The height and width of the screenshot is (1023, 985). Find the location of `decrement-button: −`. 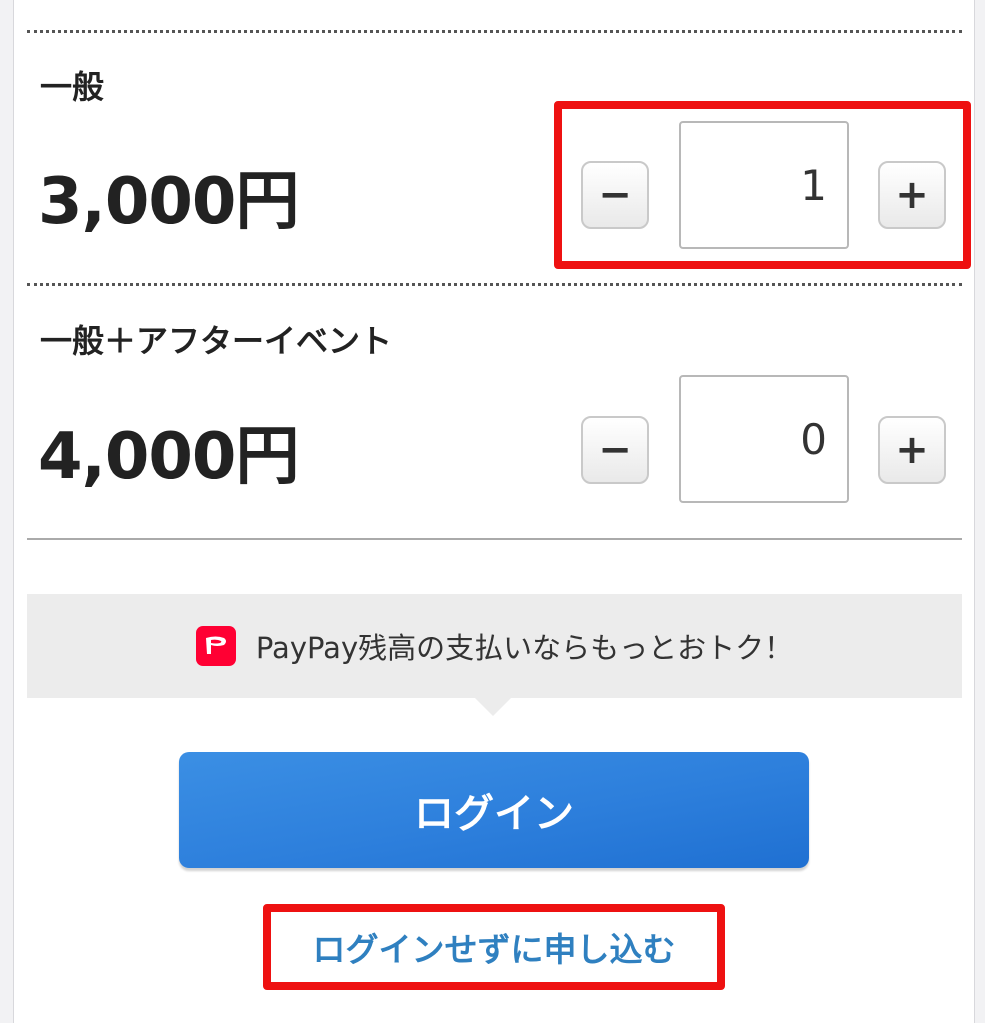

decrement-button: − is located at coordinates (615, 450).